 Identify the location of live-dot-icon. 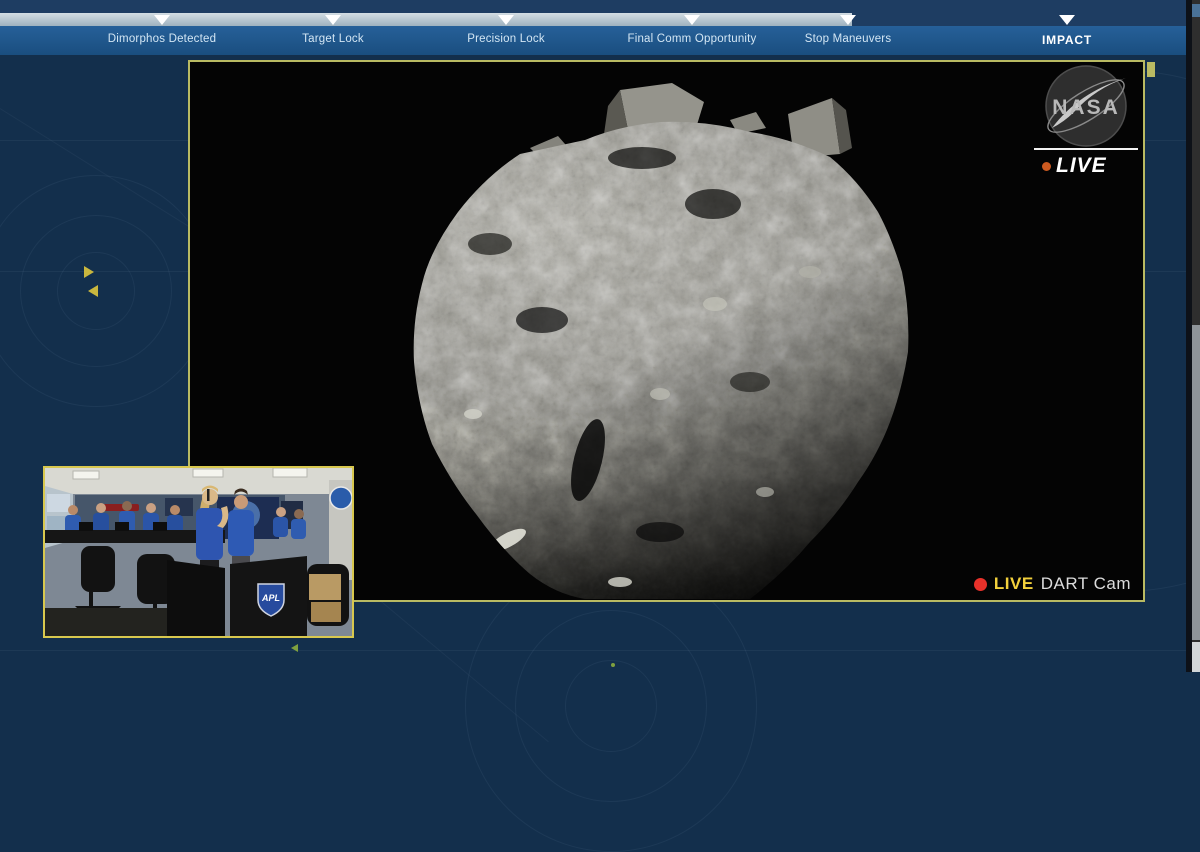
(1046, 166).